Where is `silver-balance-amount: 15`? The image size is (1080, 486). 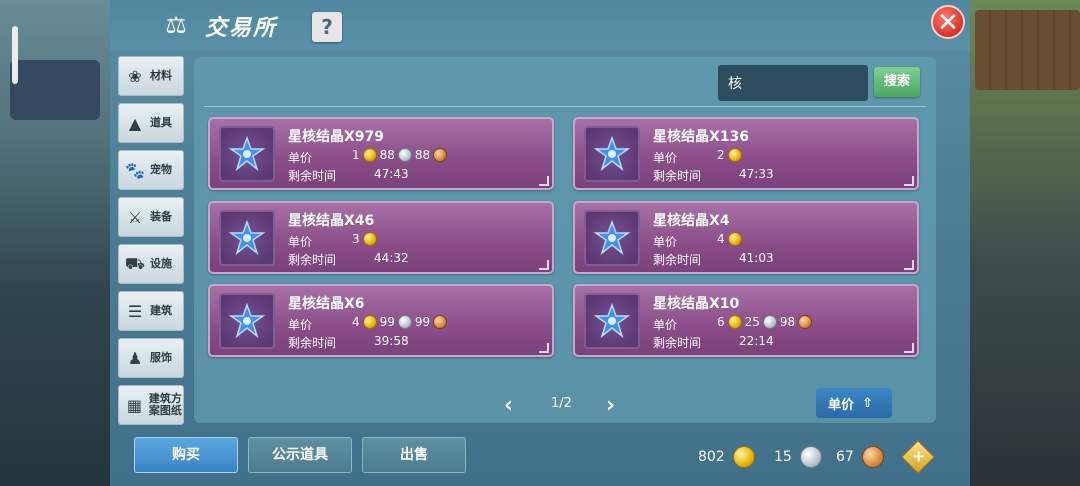
silver-balance-amount: 15 is located at coordinates (783, 457).